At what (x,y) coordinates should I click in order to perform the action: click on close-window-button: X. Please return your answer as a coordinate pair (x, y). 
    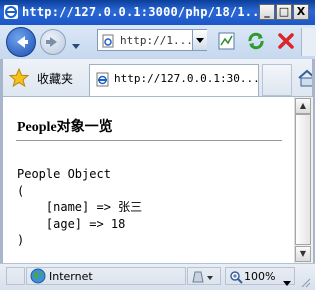
    Looking at the image, I should click on (301, 12).